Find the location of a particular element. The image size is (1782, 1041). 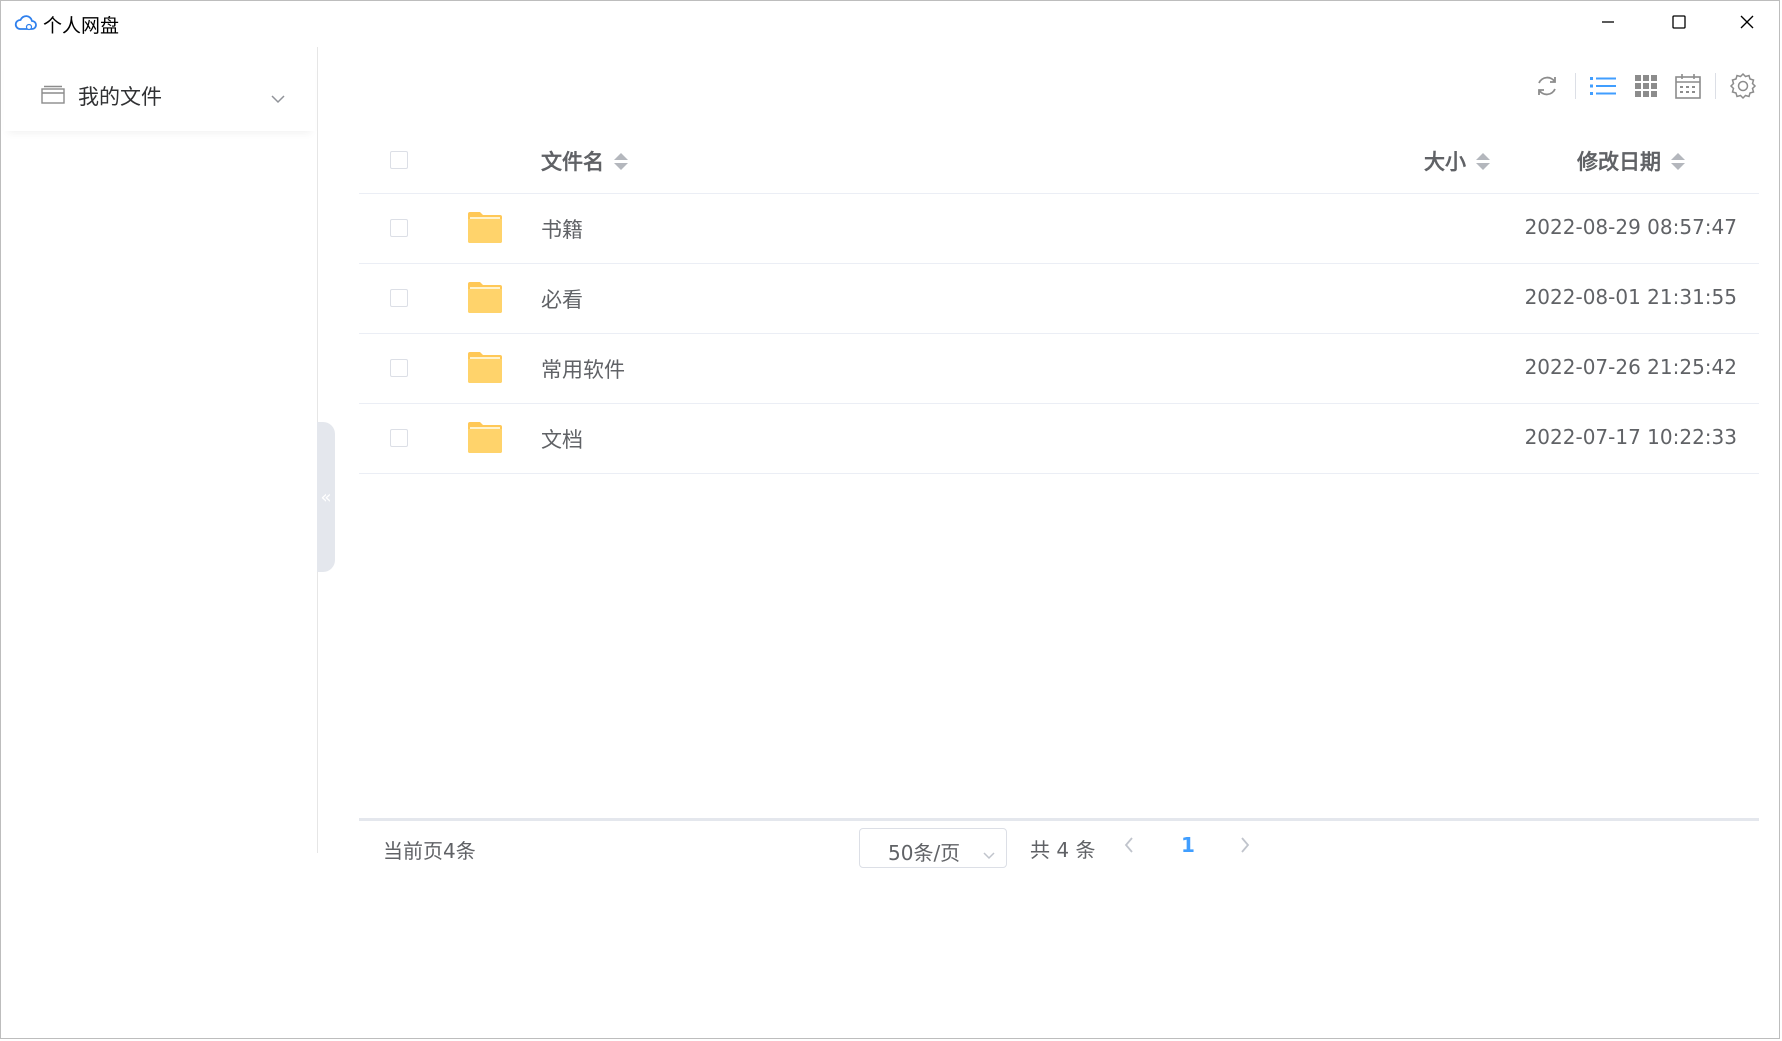

prev-page-icon is located at coordinates (1129, 847).